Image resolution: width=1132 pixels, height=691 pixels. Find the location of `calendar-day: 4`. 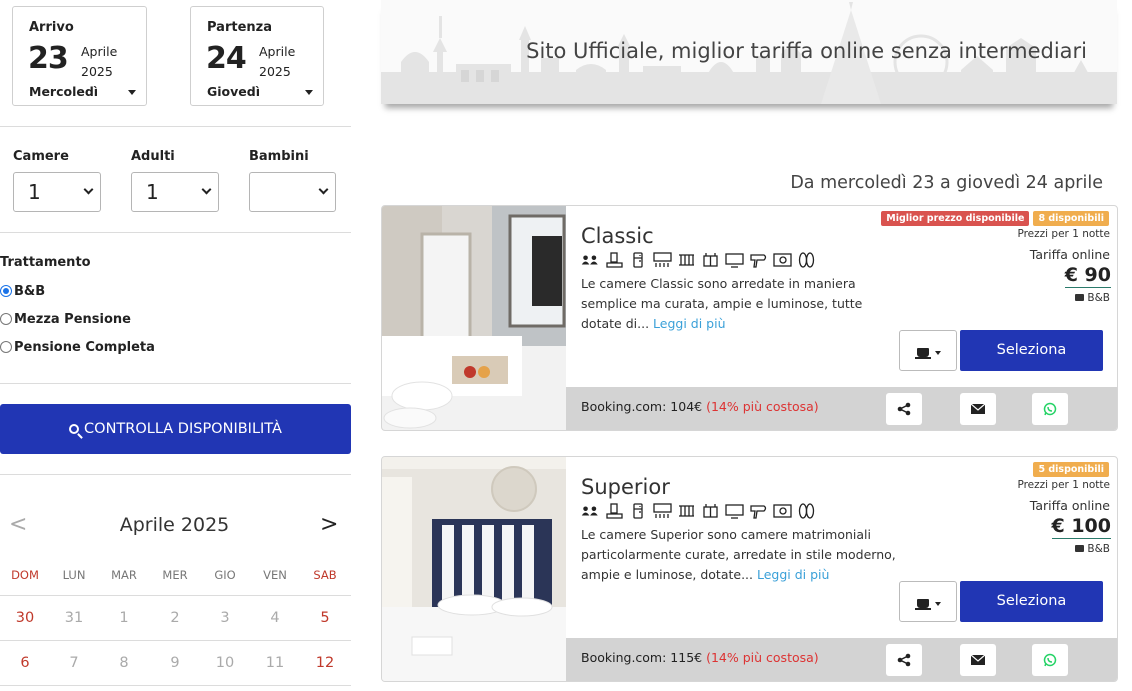

calendar-day: 4 is located at coordinates (275, 618).